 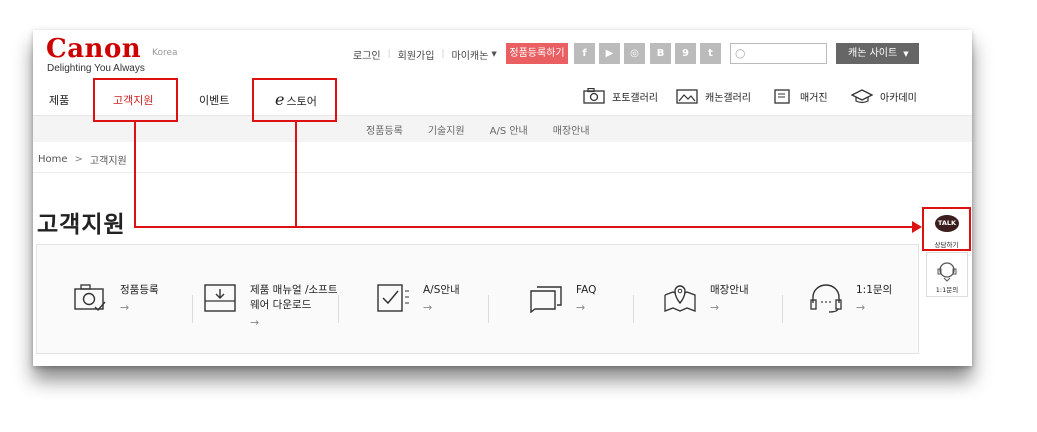 I want to click on service-label: 정품등록, so click(x=139, y=290).